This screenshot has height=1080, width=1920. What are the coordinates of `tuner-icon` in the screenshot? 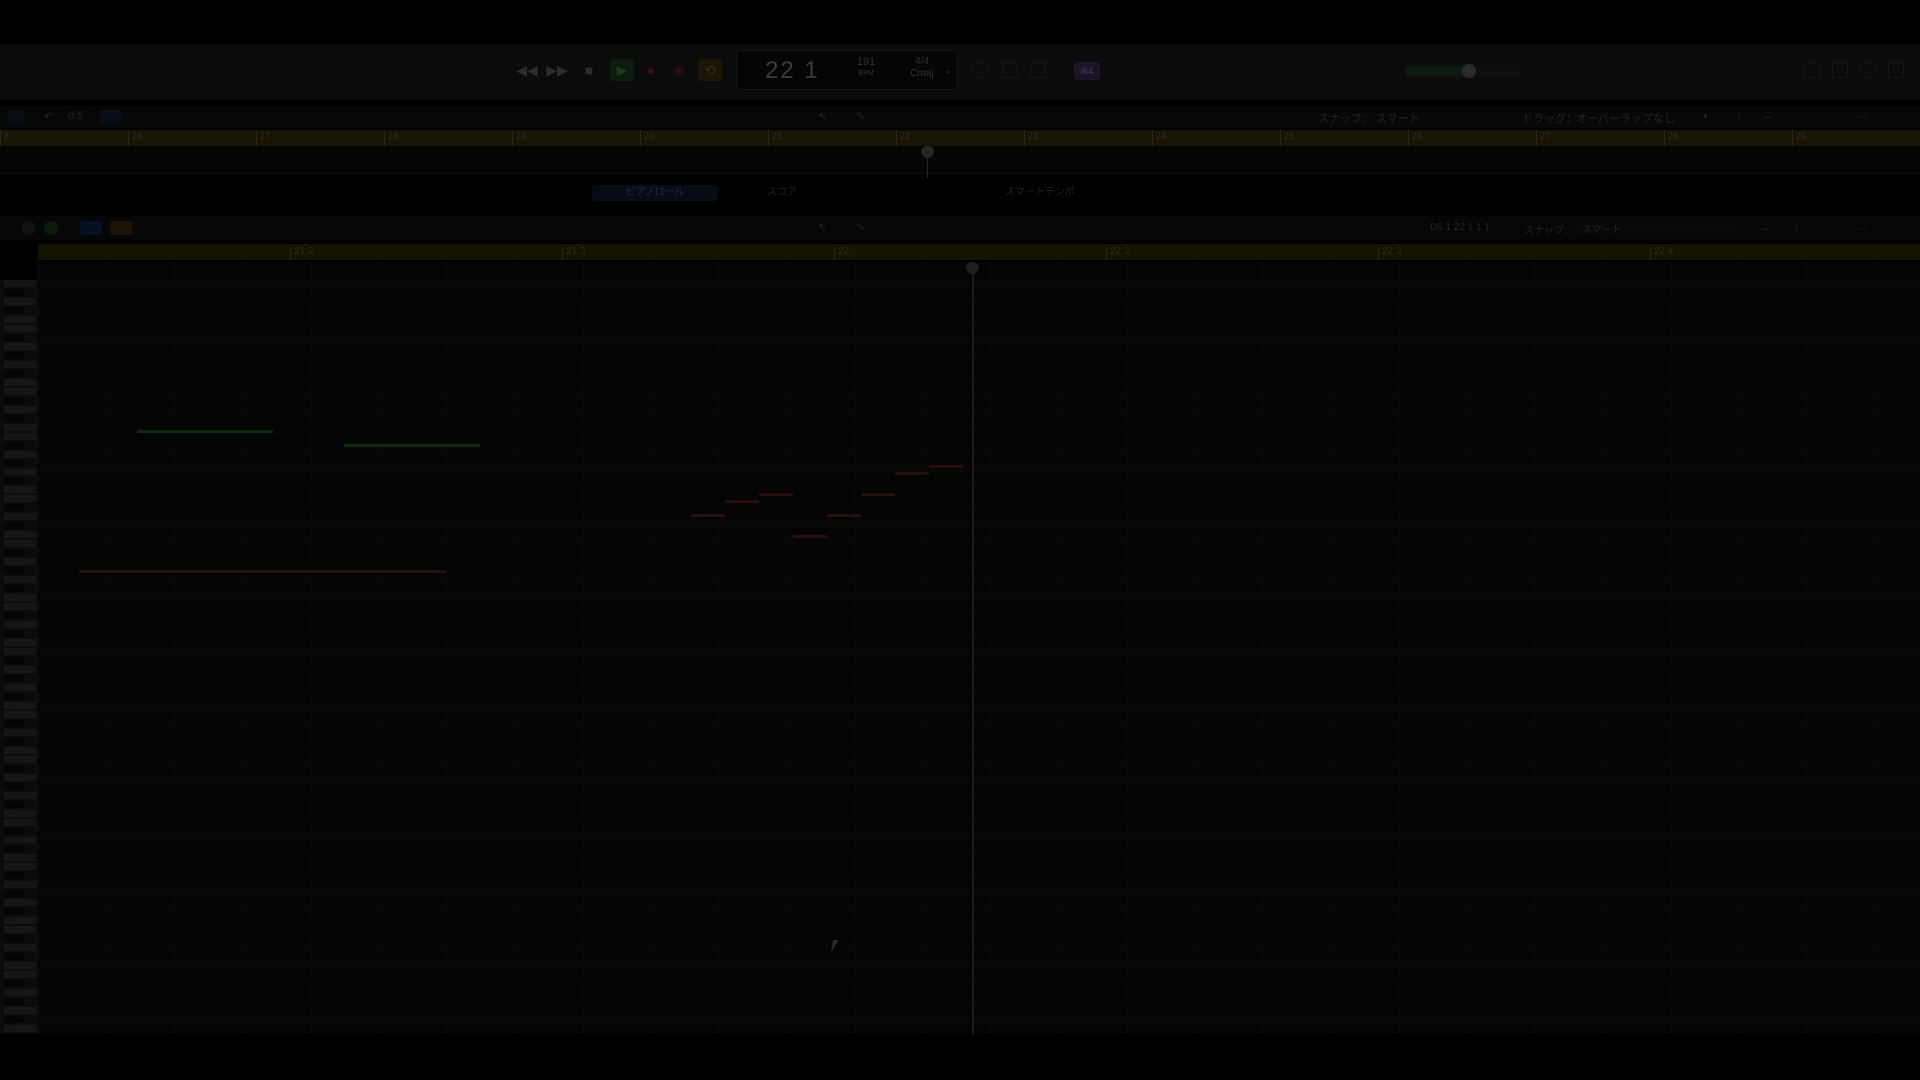 It's located at (1010, 70).